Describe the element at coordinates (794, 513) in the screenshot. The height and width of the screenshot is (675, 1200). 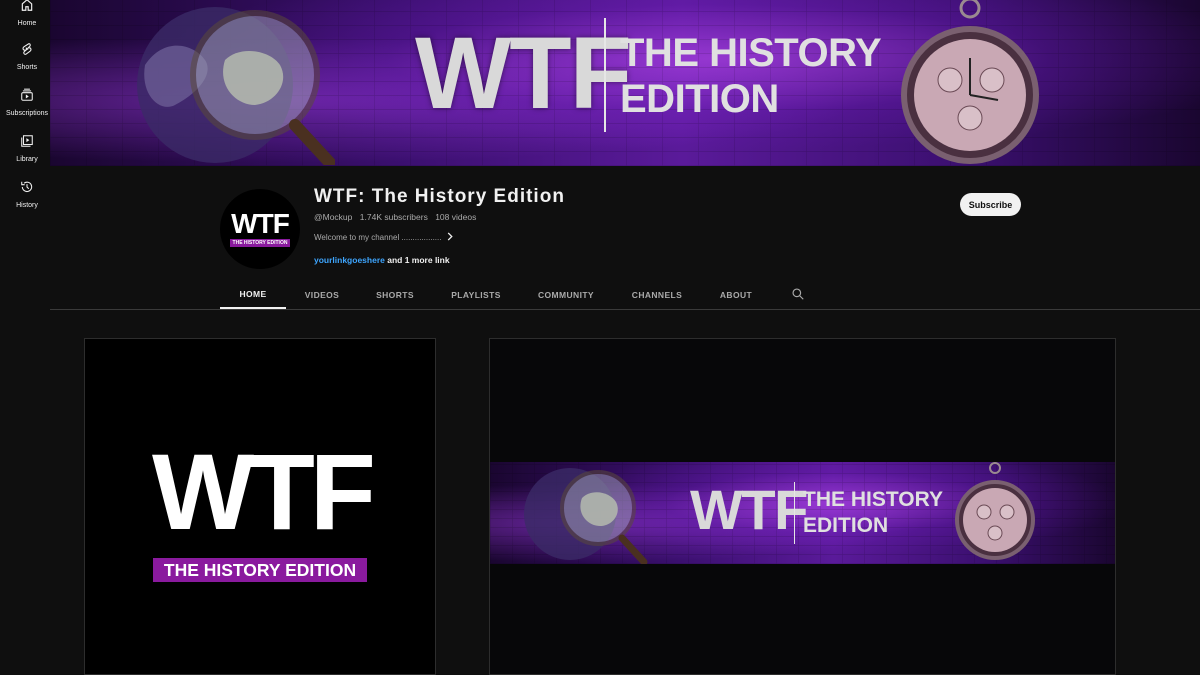
I see `banner-preview-divider` at that location.